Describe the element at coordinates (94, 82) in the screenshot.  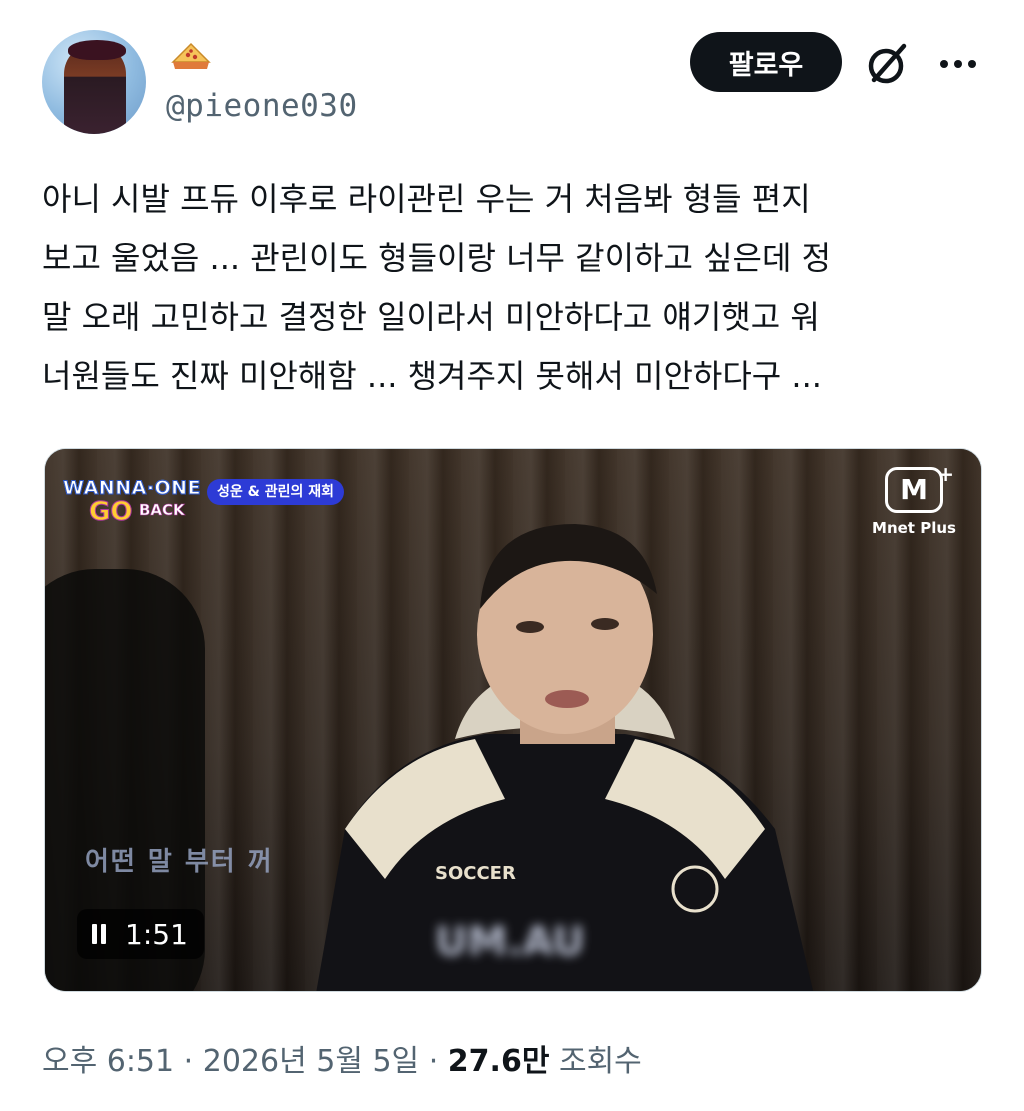
I see `author-avatar` at that location.